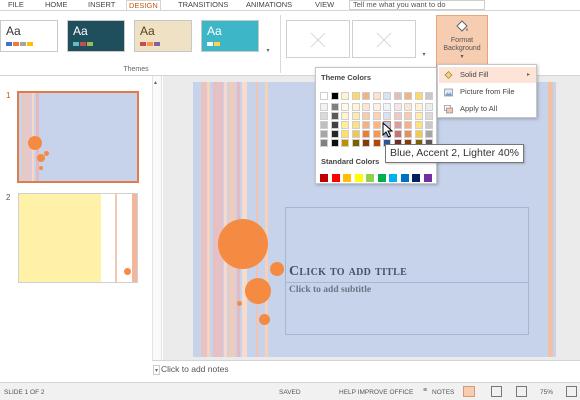 This screenshot has height=400, width=580. I want to click on tab-animations: ANIMATIONS, so click(269, 5).